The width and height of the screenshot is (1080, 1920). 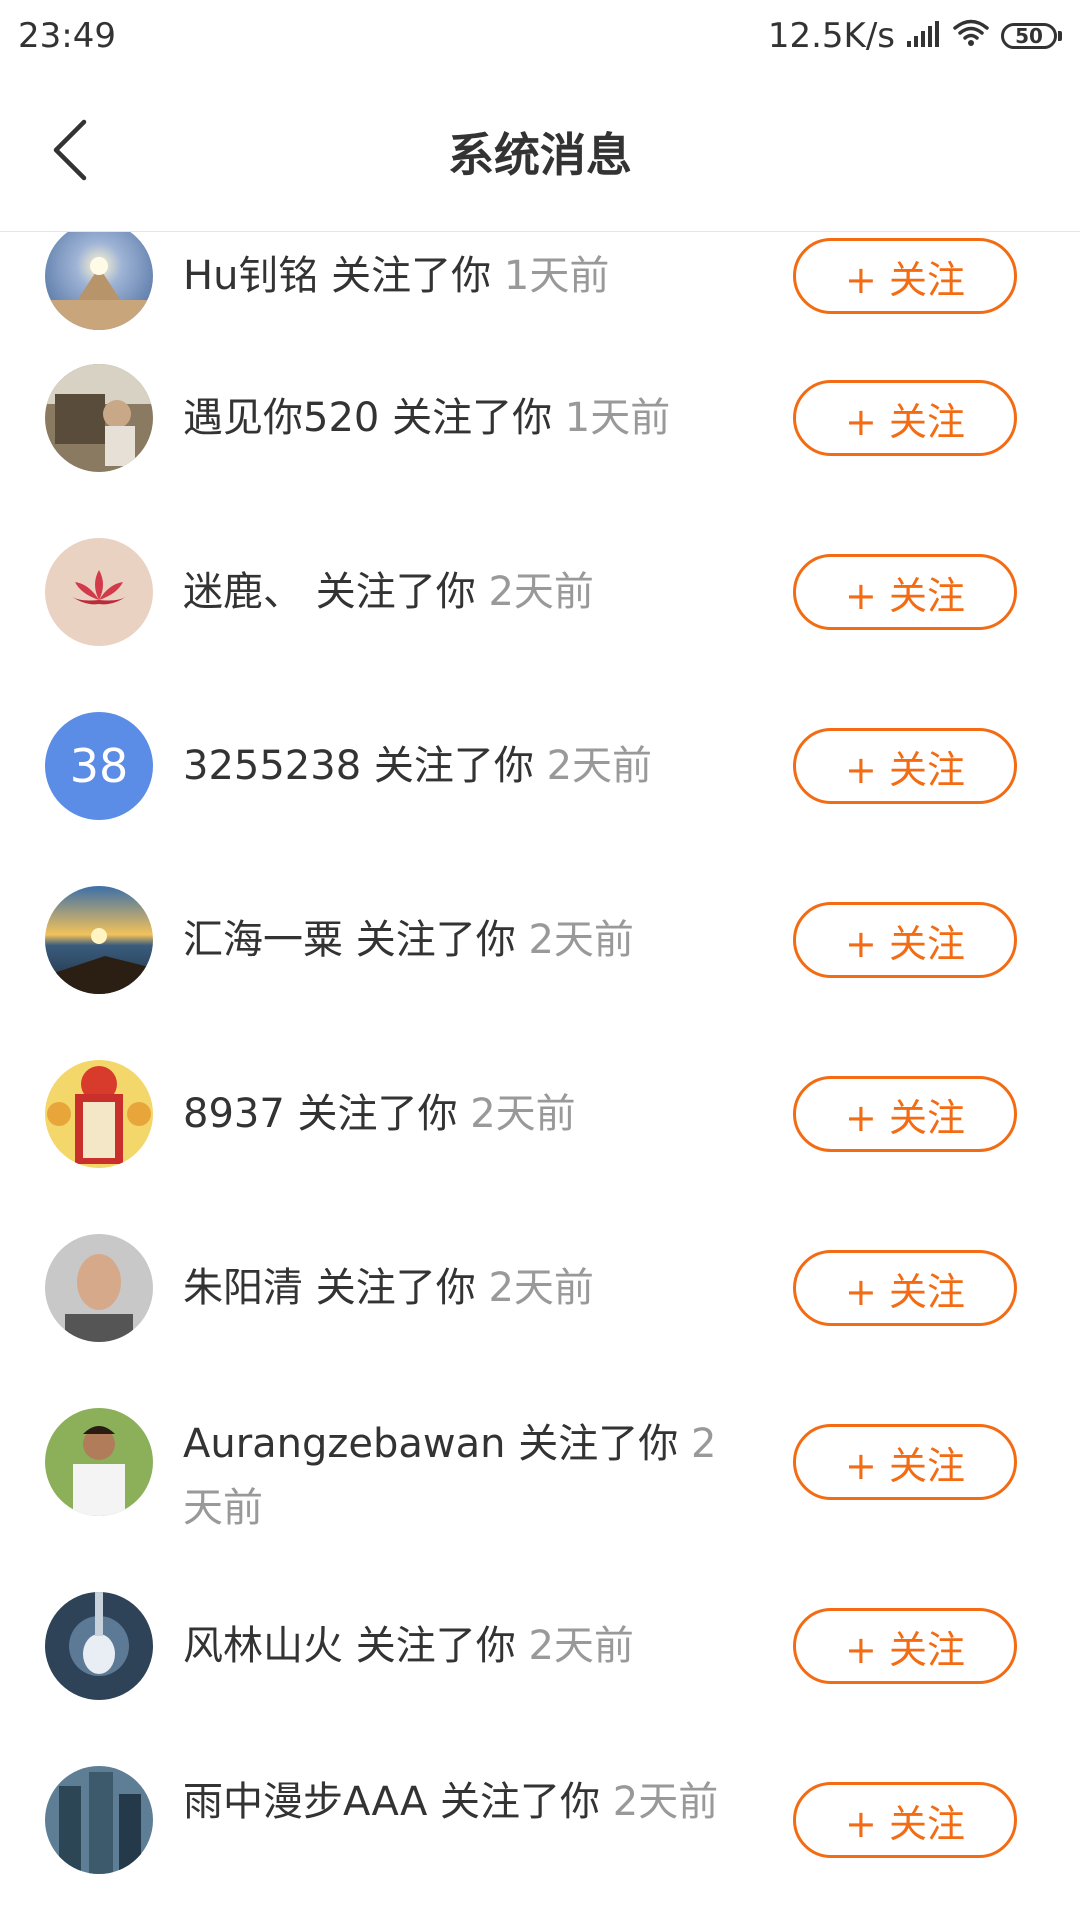 I want to click on message-text: 8937 关注了你 2天前, so click(x=453, y=1114).